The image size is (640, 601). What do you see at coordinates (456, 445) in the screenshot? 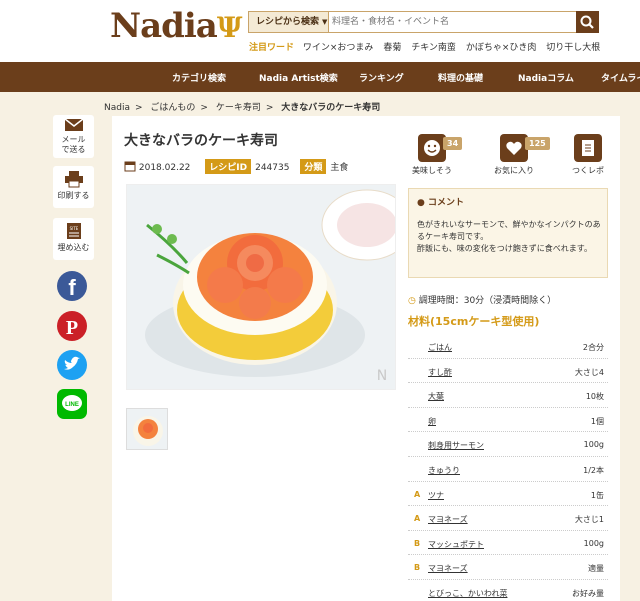
I see `ingredient-name-link: 刺身用サーモン` at bounding box center [456, 445].